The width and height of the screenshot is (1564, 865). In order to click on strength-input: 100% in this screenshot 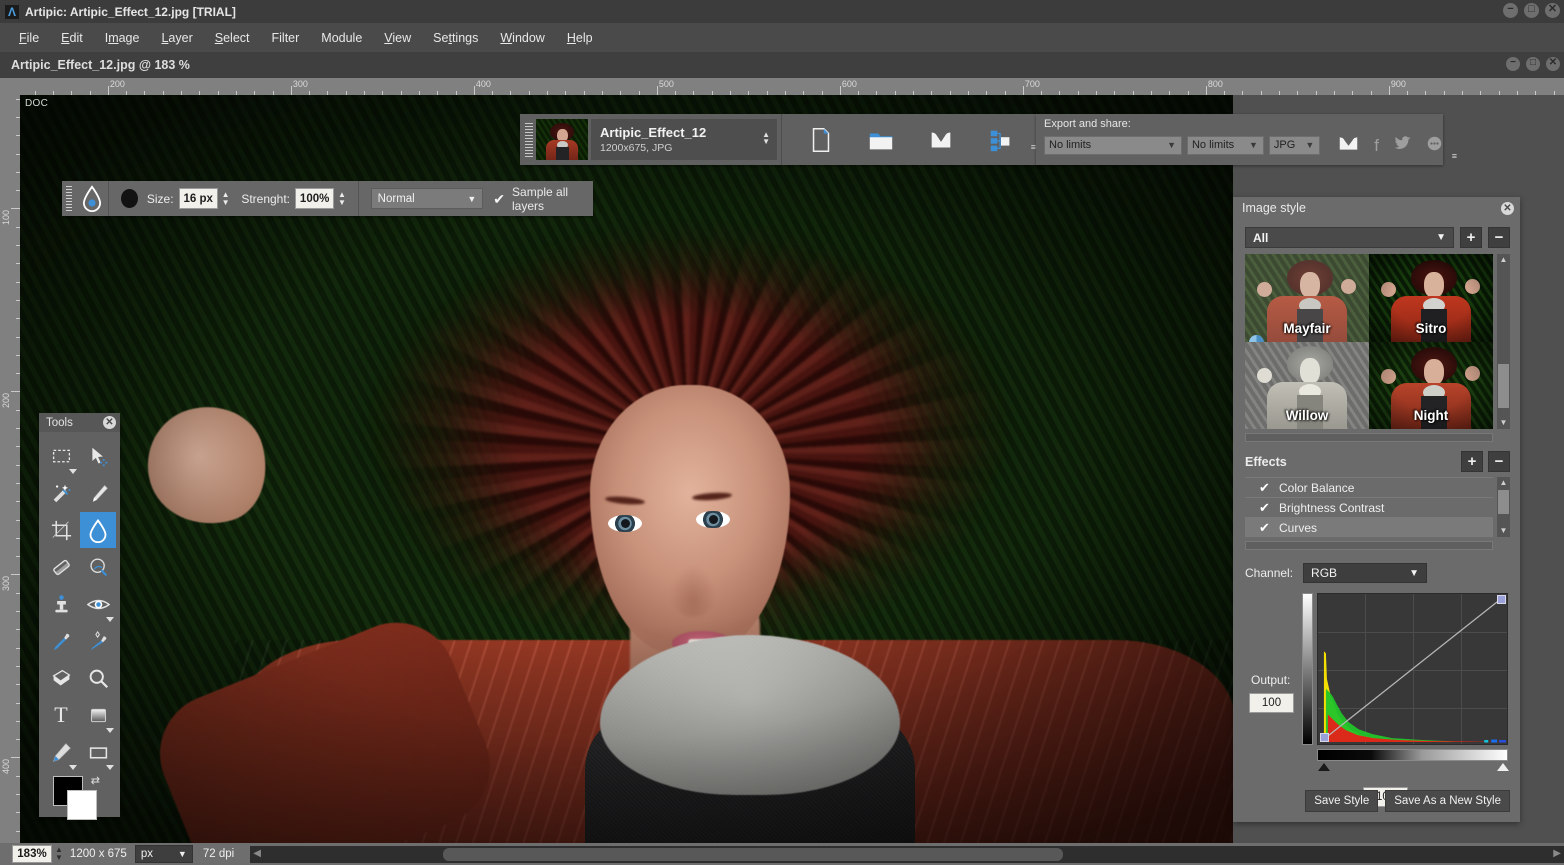, I will do `click(315, 198)`.